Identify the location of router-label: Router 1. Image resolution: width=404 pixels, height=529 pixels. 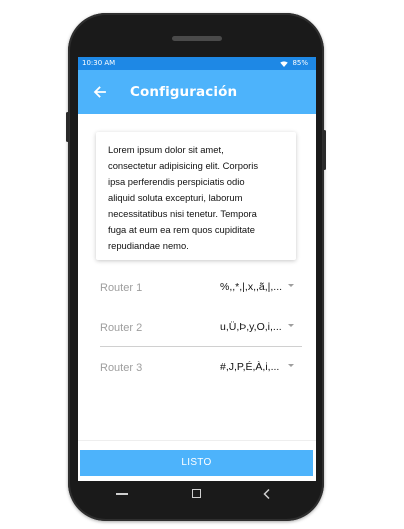
(121, 288).